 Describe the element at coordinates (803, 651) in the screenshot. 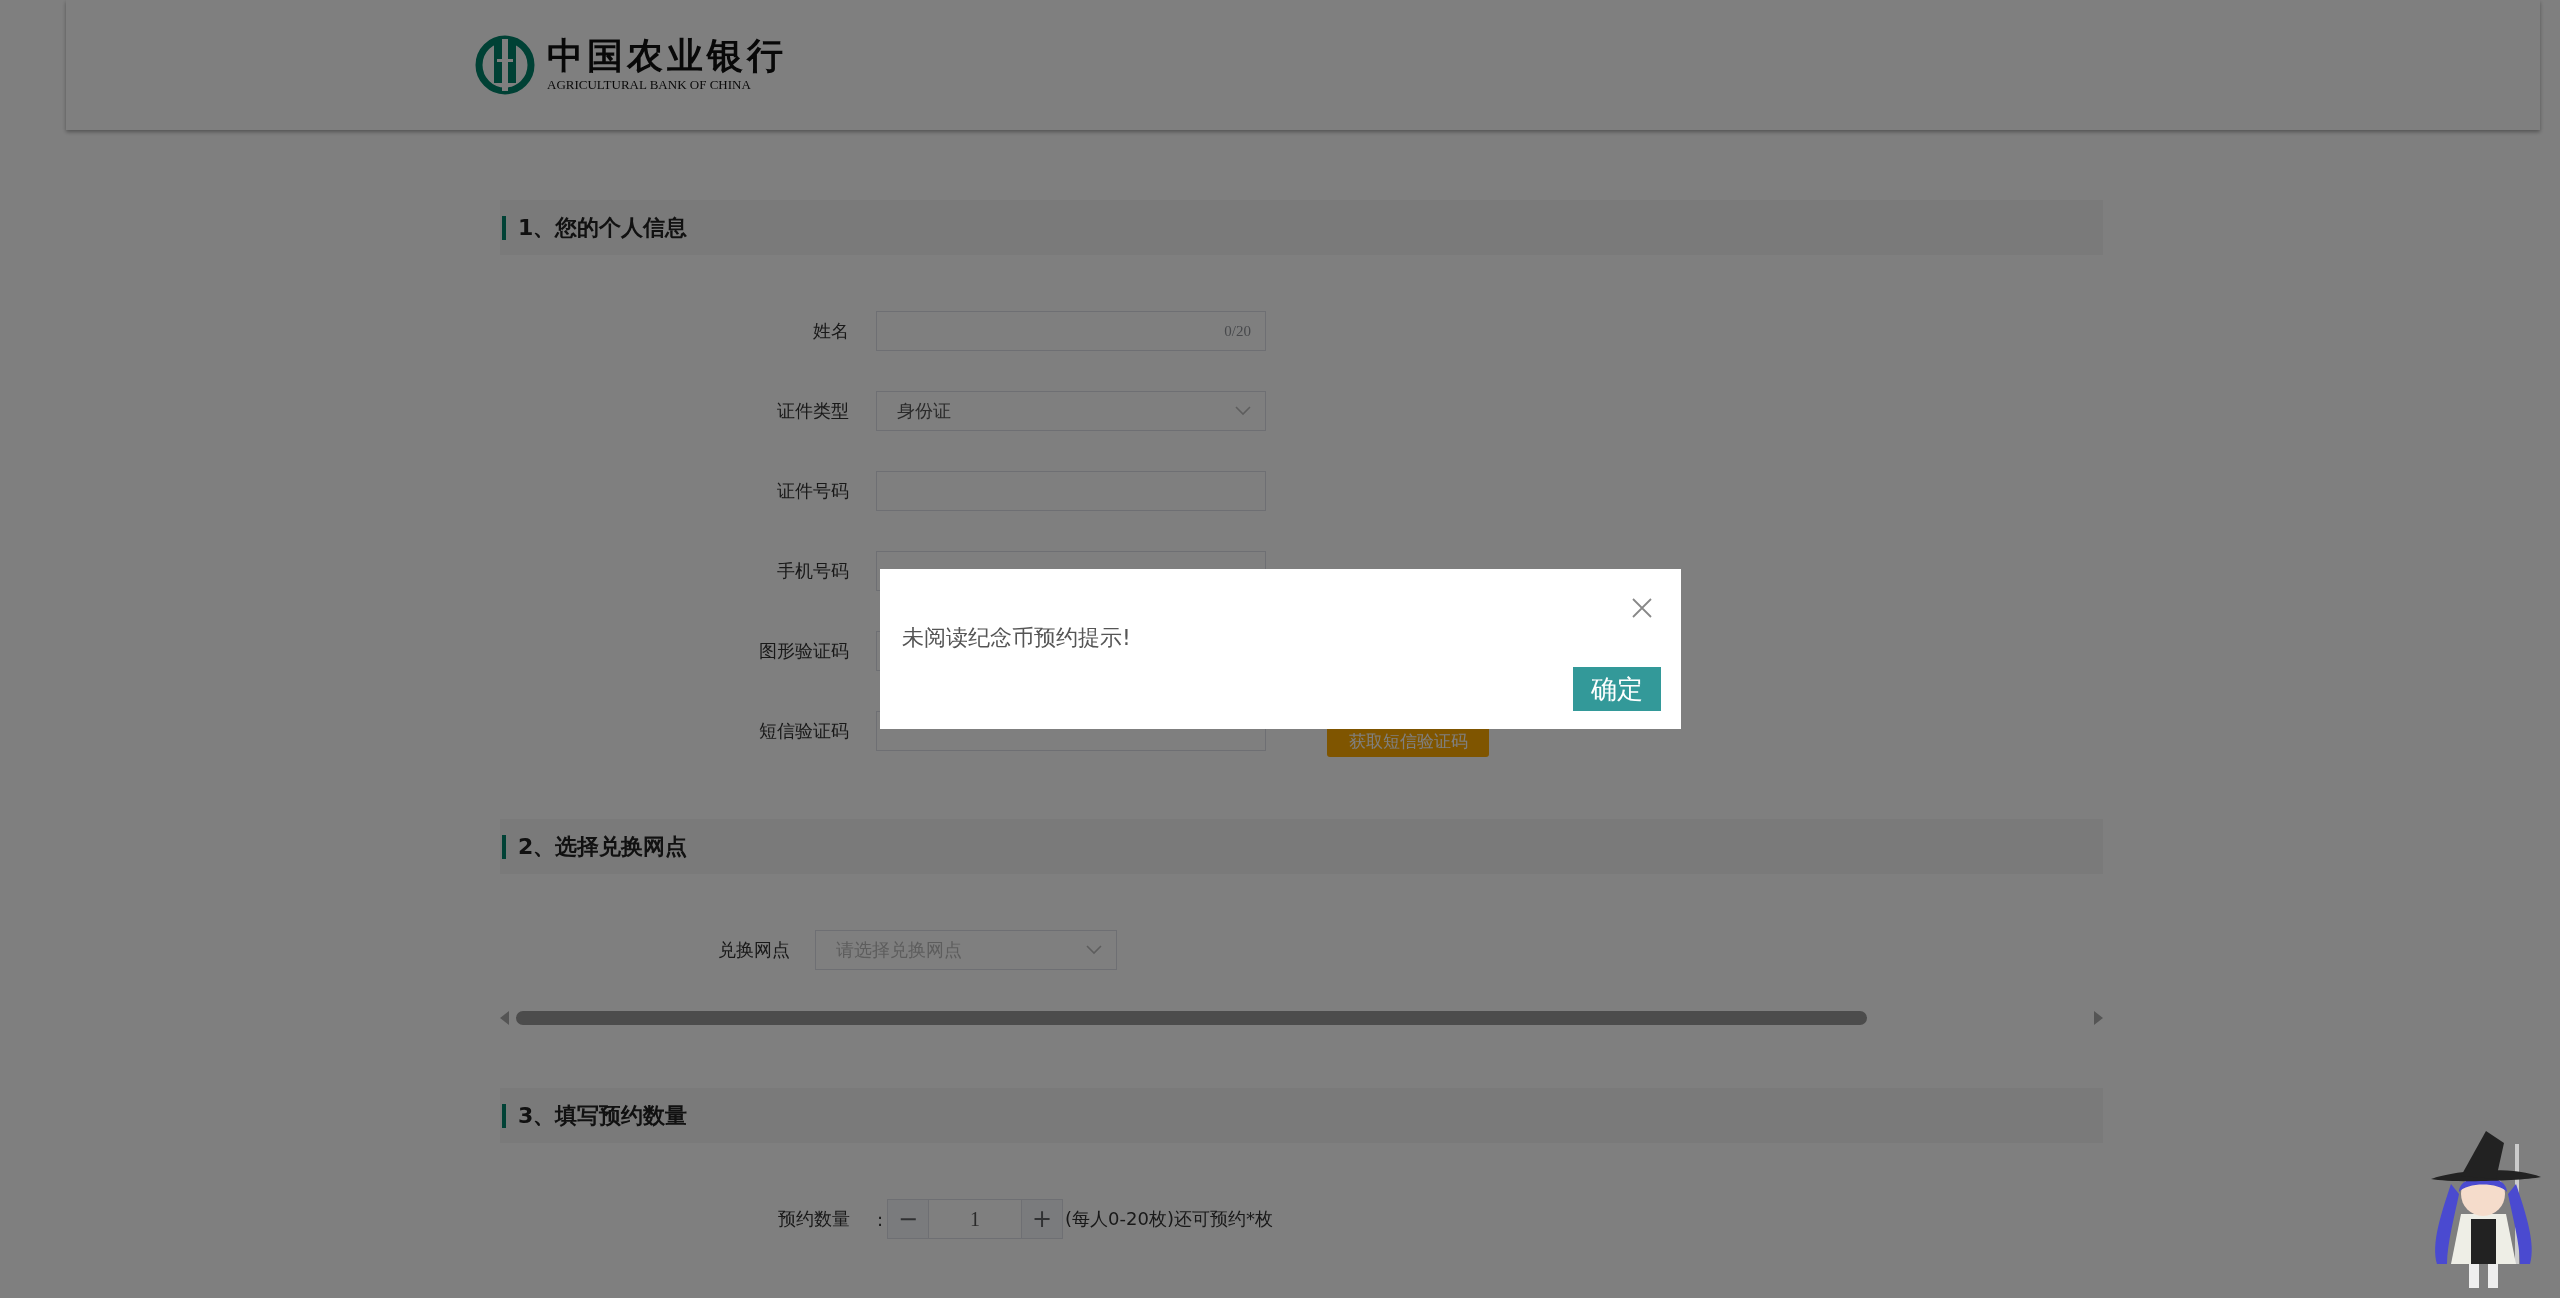

I see `field-label: 图形验证码` at that location.